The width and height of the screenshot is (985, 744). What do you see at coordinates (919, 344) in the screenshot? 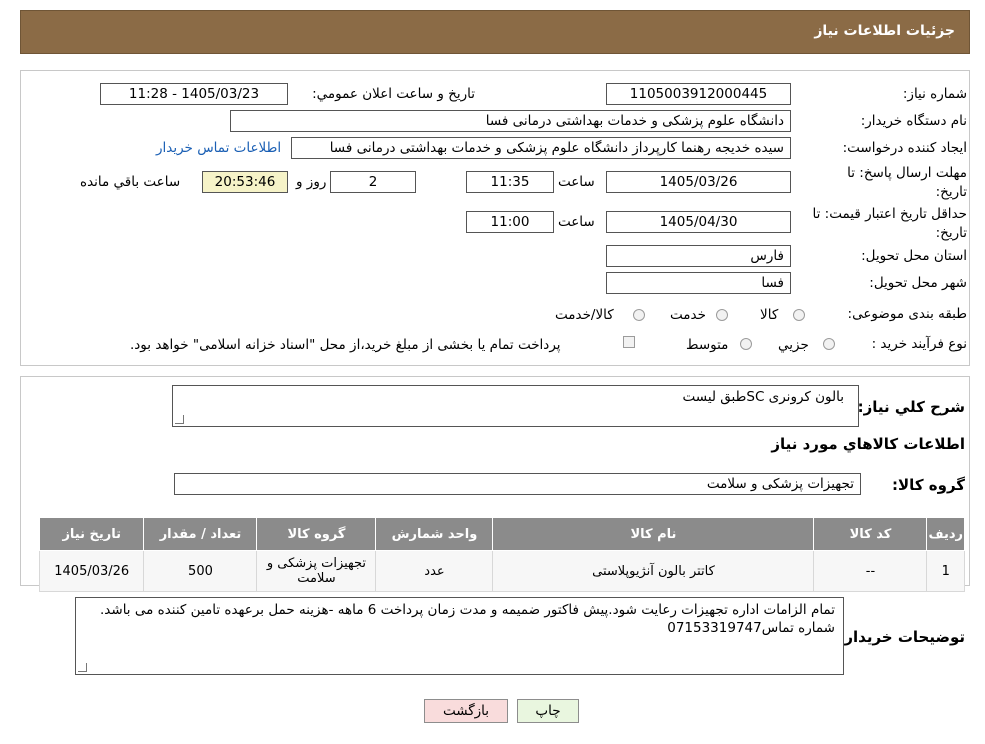
I see `process-type-label: نوع فرآيند خريد :` at bounding box center [919, 344].